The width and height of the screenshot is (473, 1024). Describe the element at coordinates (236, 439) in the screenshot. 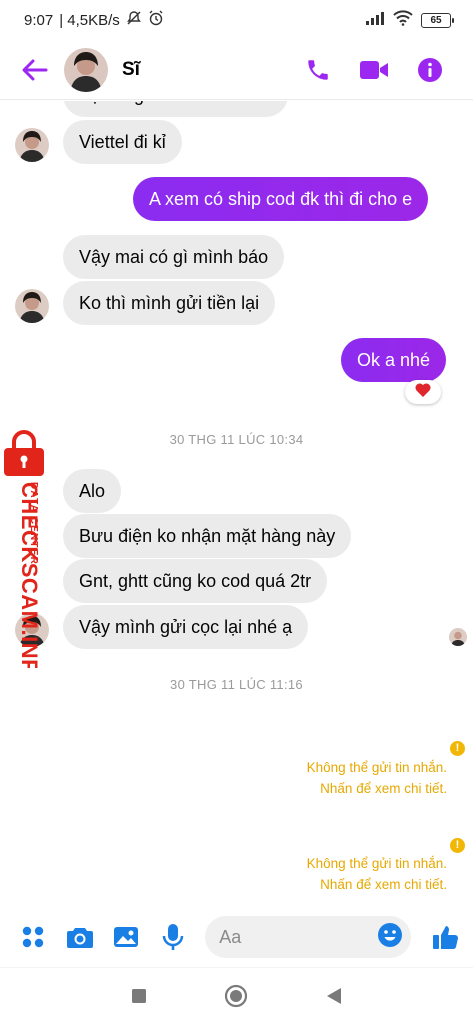

I see `timestamp-divider: 30 THG 11 LÚC 10:34` at that location.